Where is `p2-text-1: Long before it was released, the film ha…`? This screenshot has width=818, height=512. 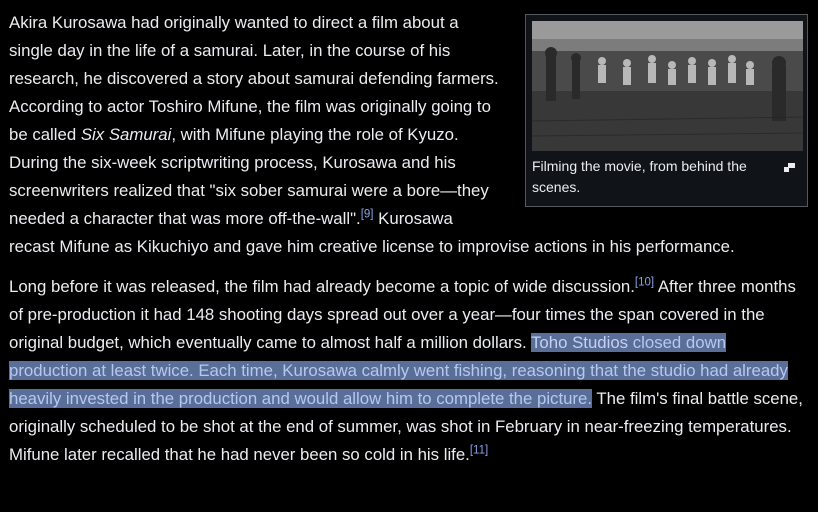
p2-text-1: Long before it was released, the film ha… is located at coordinates (322, 286).